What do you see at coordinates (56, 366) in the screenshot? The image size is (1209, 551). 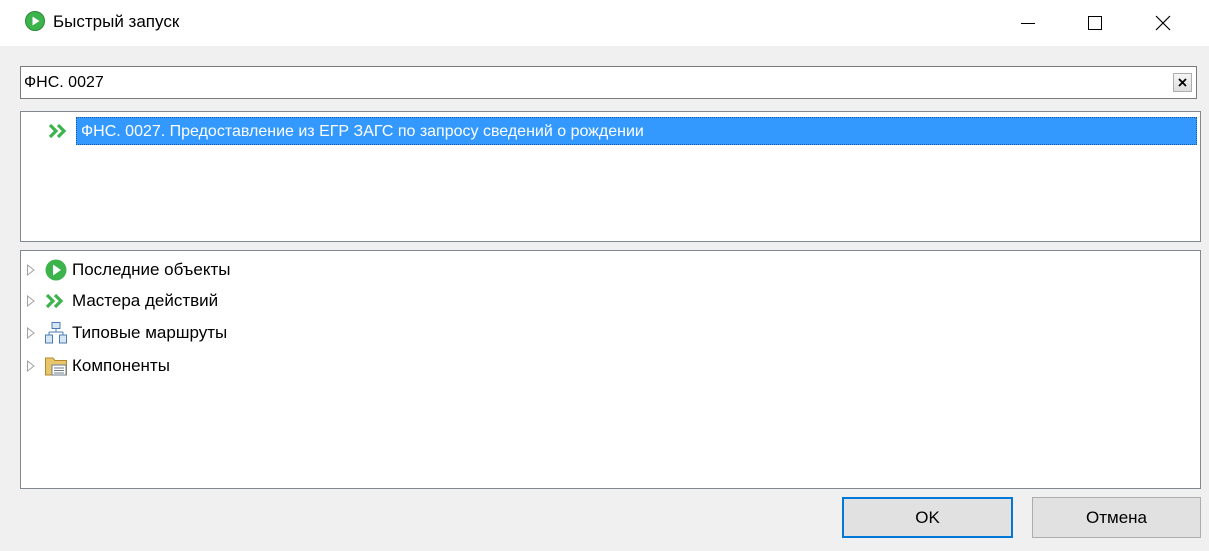 I see `folder-icon` at bounding box center [56, 366].